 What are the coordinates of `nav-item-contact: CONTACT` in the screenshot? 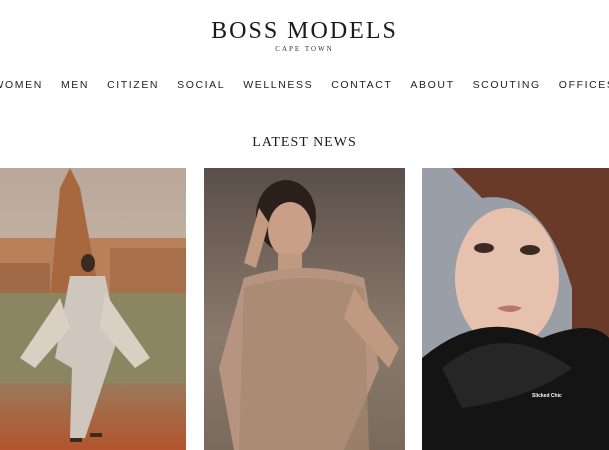 It's located at (361, 85).